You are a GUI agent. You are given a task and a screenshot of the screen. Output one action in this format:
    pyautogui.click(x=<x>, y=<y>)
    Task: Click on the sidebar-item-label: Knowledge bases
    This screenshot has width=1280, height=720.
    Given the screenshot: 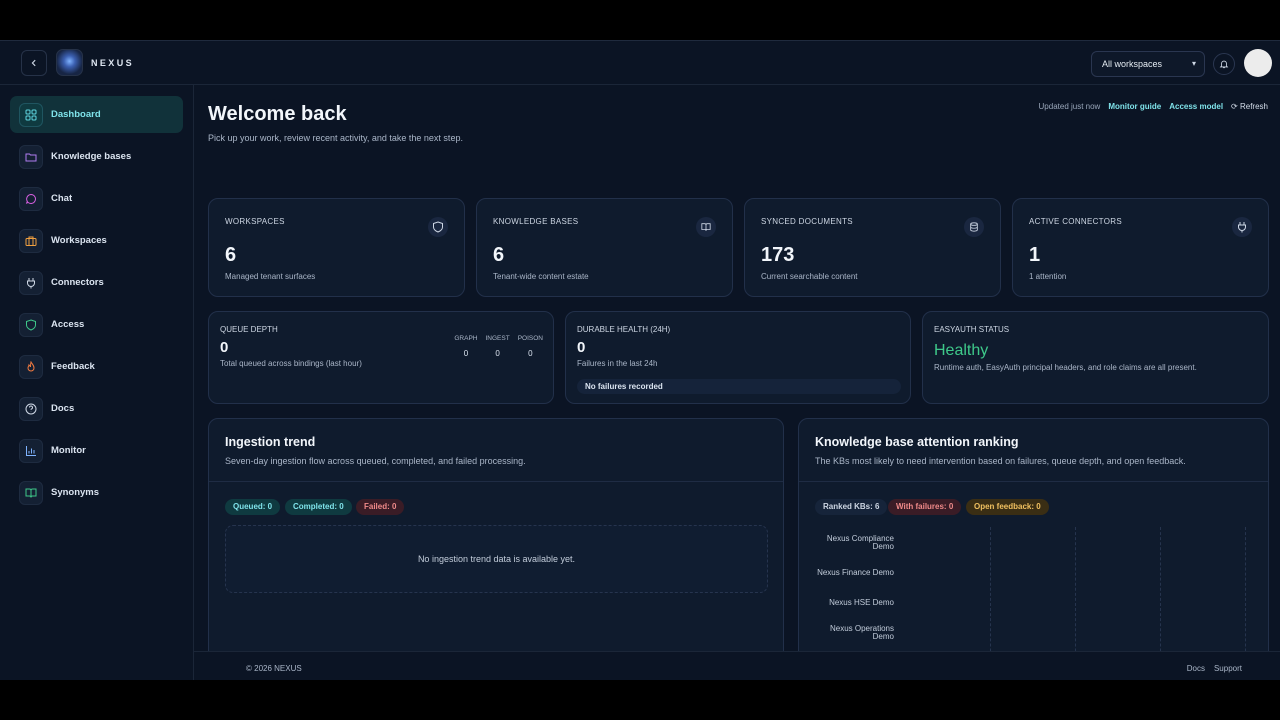 What is the action you would take?
    pyautogui.click(x=91, y=156)
    